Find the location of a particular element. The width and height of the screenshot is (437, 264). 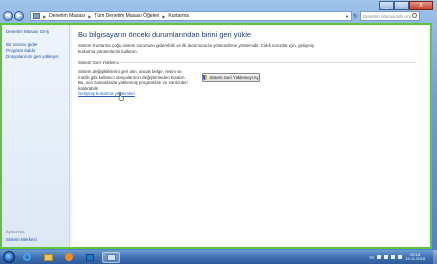

media-player-icon is located at coordinates (69, 257).